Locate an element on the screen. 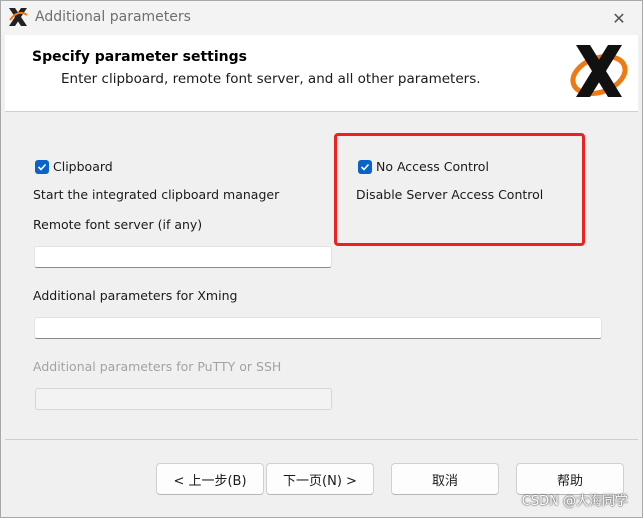 This screenshot has height=518, width=643. xming-params-label: Additional parameters for Xming is located at coordinates (135, 295).